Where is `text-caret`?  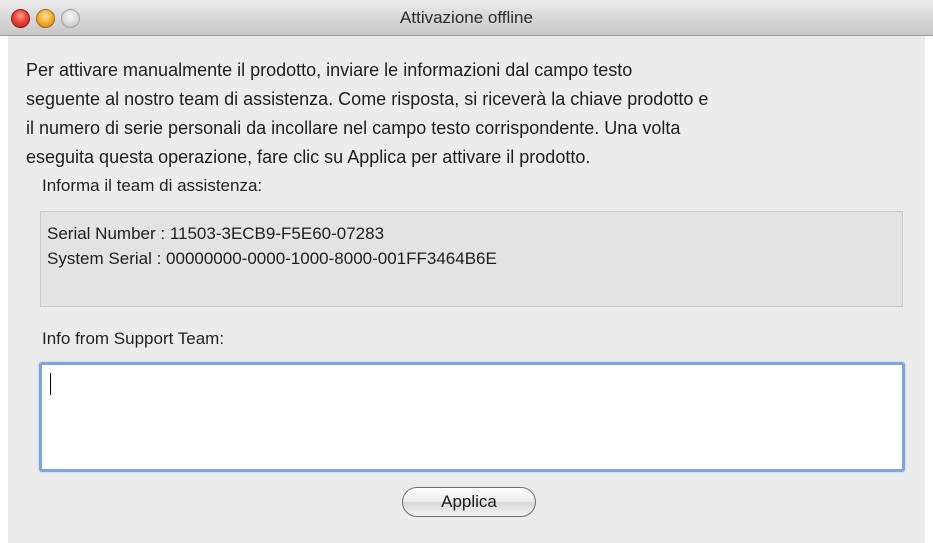 text-caret is located at coordinates (50, 384).